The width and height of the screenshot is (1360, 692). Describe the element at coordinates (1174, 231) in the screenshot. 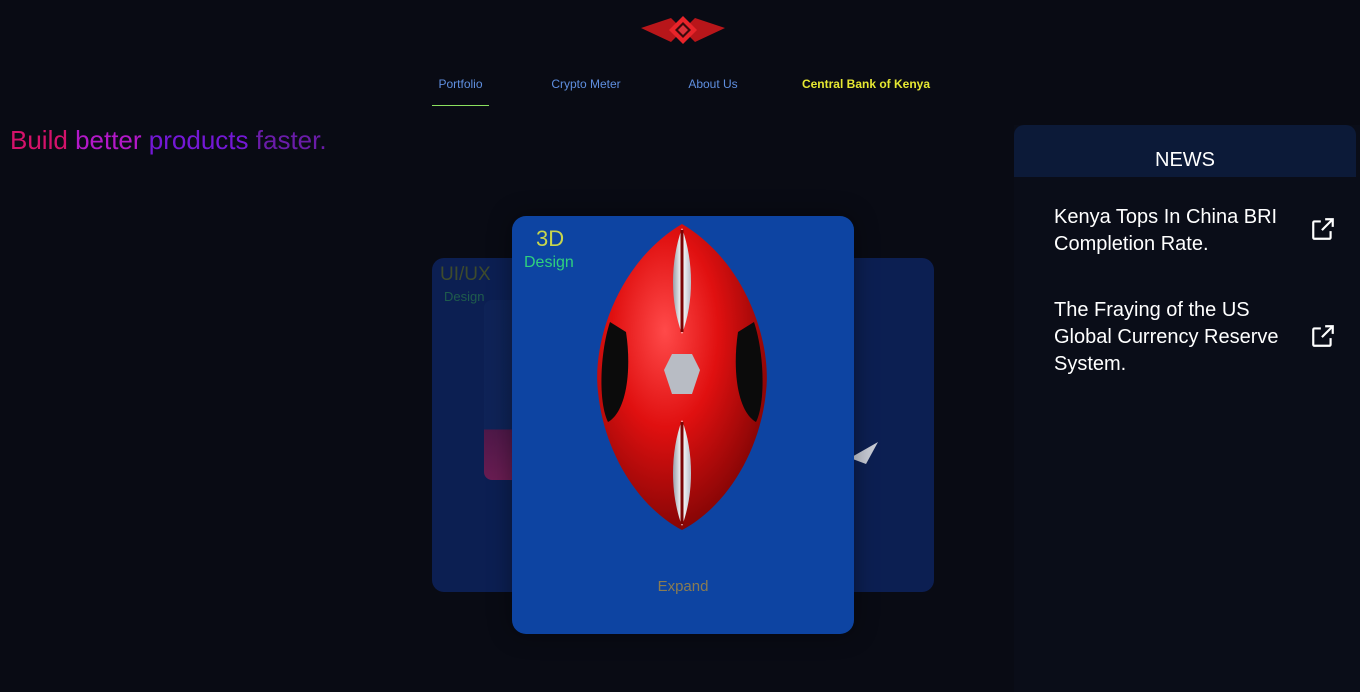

I see `news-title: Kenya Tops In China BRI Completion Rate.` at that location.